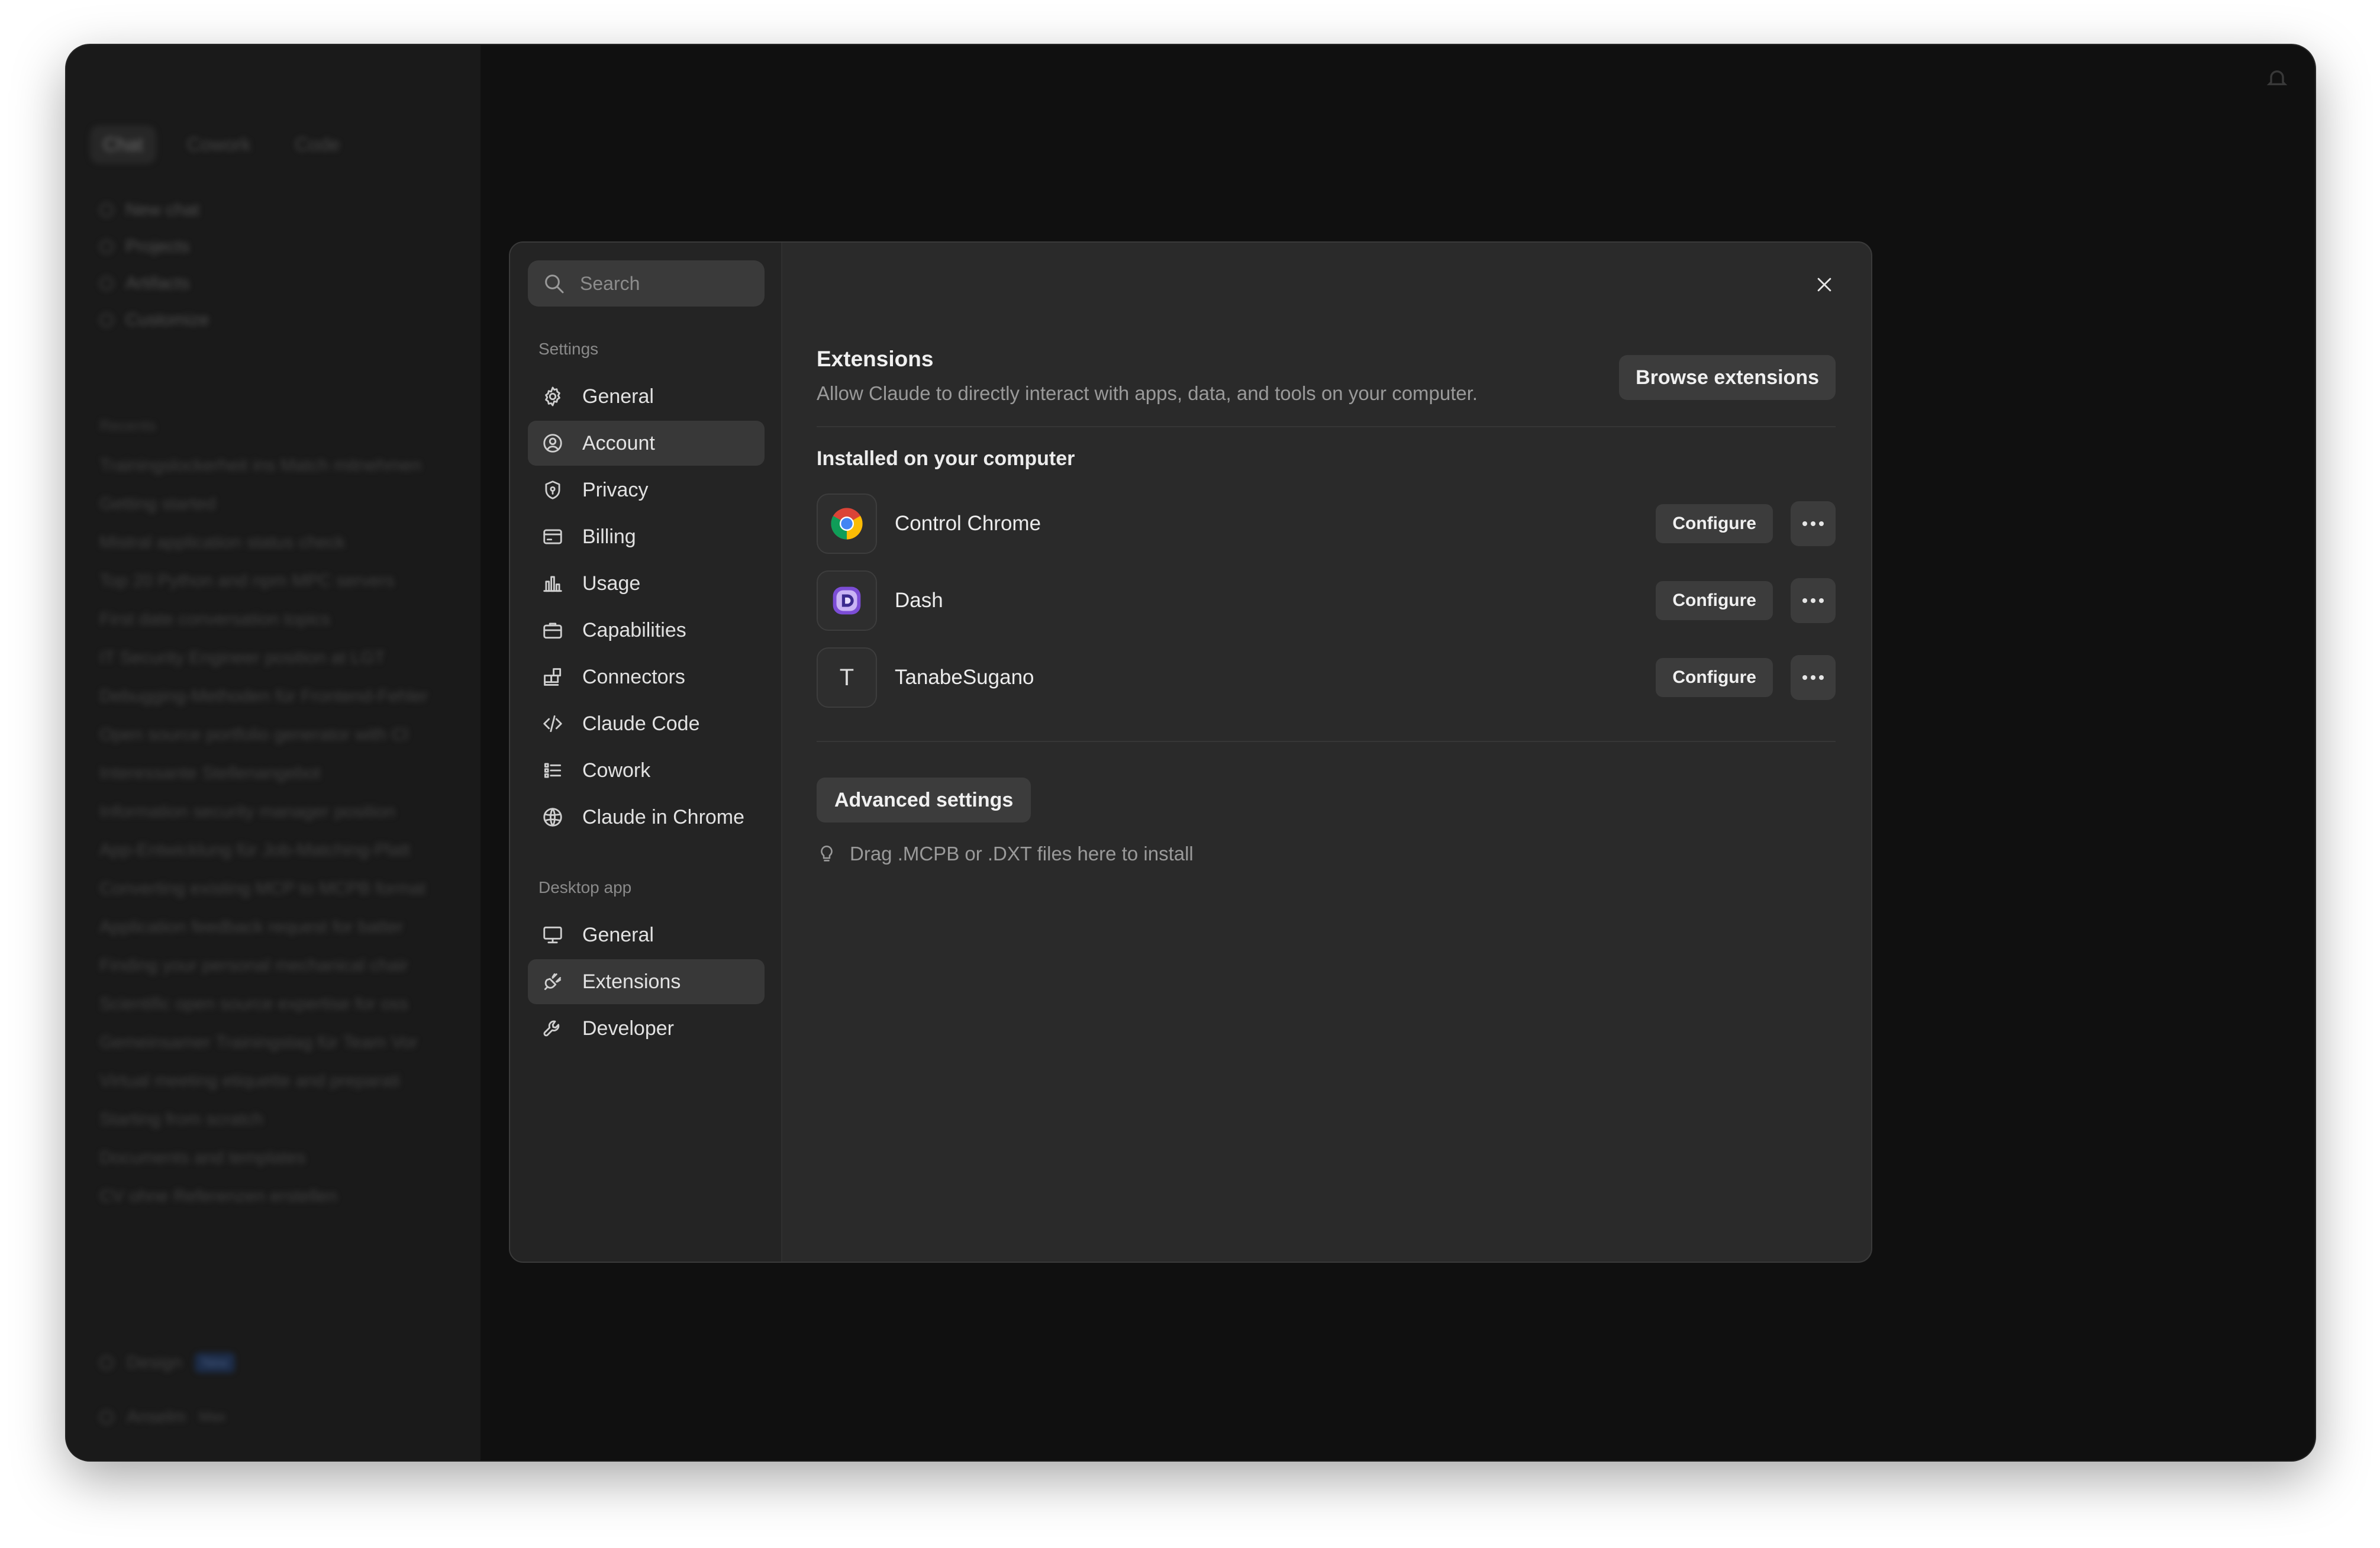 The width and height of the screenshot is (2380, 1548). I want to click on tab-code: Code, so click(317, 144).